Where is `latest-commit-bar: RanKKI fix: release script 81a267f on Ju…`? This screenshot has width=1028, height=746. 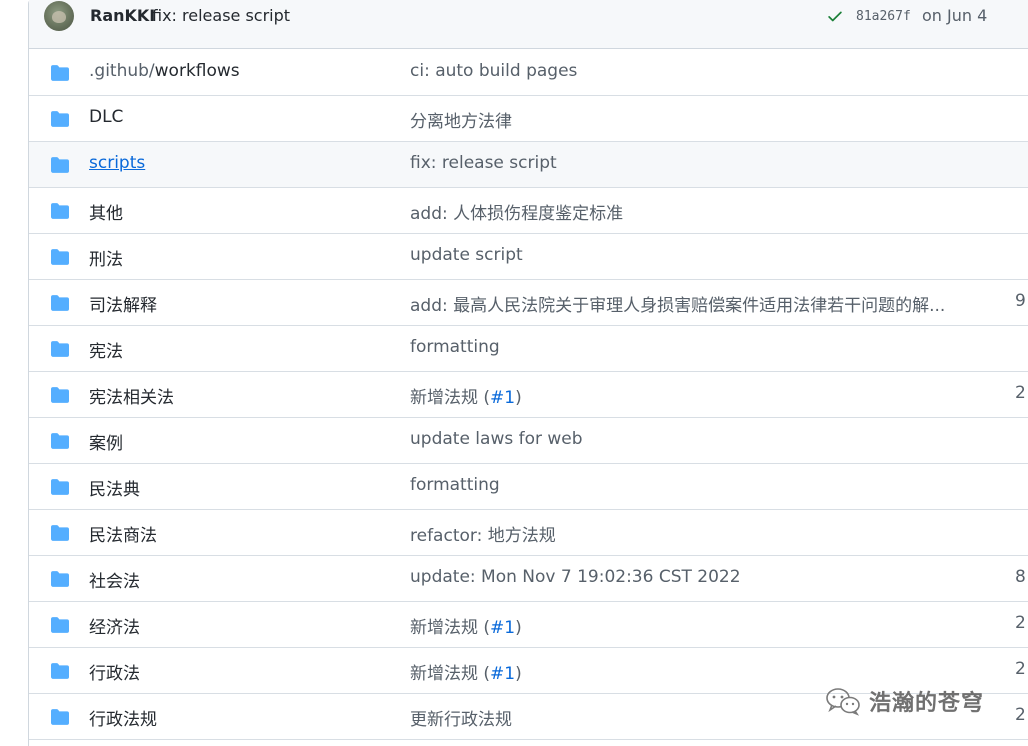 latest-commit-bar: RanKKI fix: release script 81a267f on Ju… is located at coordinates (528, 24).